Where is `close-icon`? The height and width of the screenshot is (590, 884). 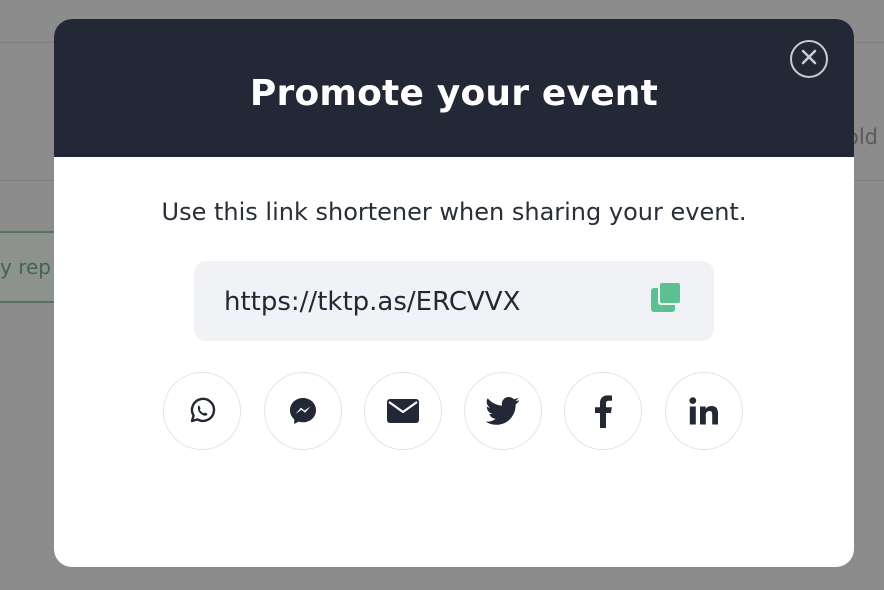 close-icon is located at coordinates (809, 59).